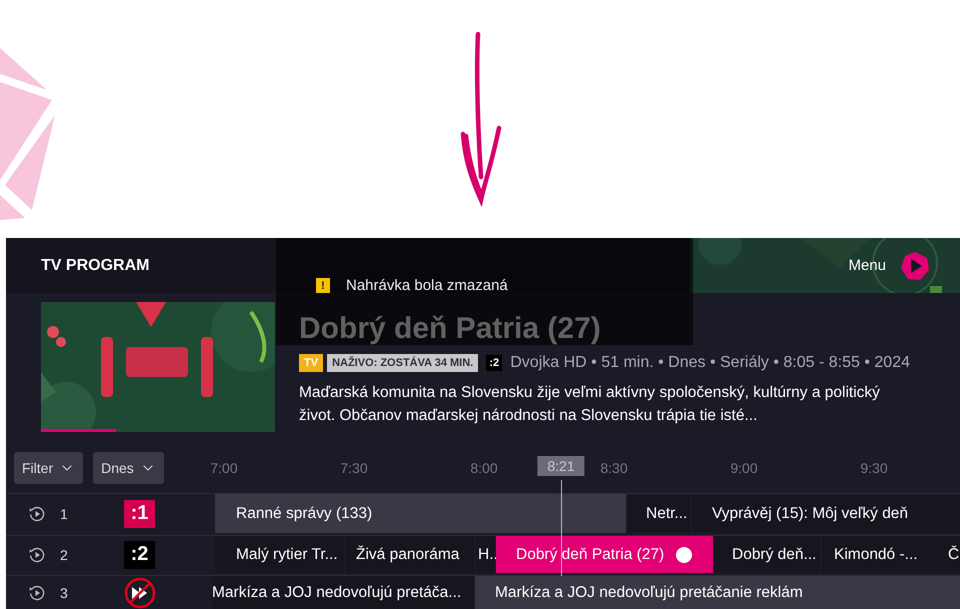  Describe the element at coordinates (717, 592) in the screenshot. I see `program-cell: Markíza a JOJ nedovoľujú pretáčanie reklám` at that location.